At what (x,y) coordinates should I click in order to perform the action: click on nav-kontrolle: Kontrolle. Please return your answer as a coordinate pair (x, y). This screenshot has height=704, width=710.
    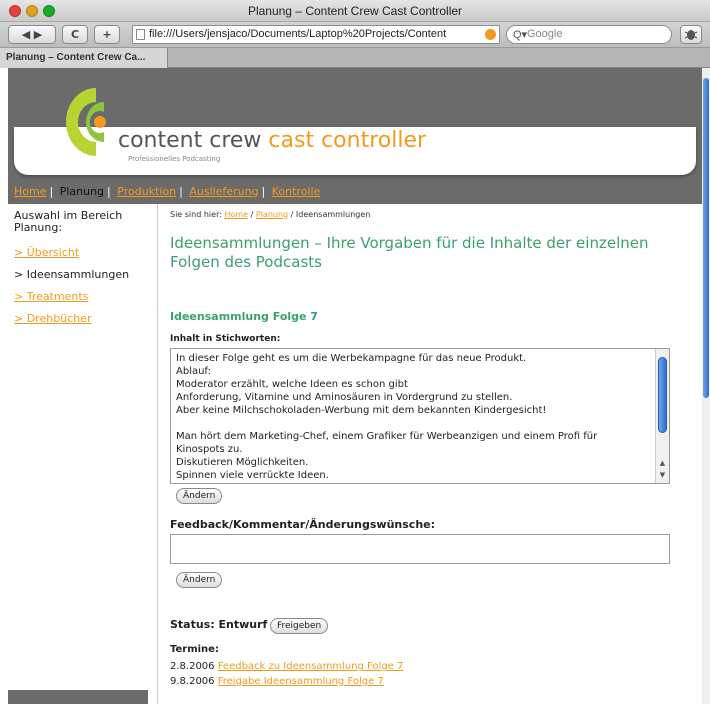
    Looking at the image, I should click on (296, 191).